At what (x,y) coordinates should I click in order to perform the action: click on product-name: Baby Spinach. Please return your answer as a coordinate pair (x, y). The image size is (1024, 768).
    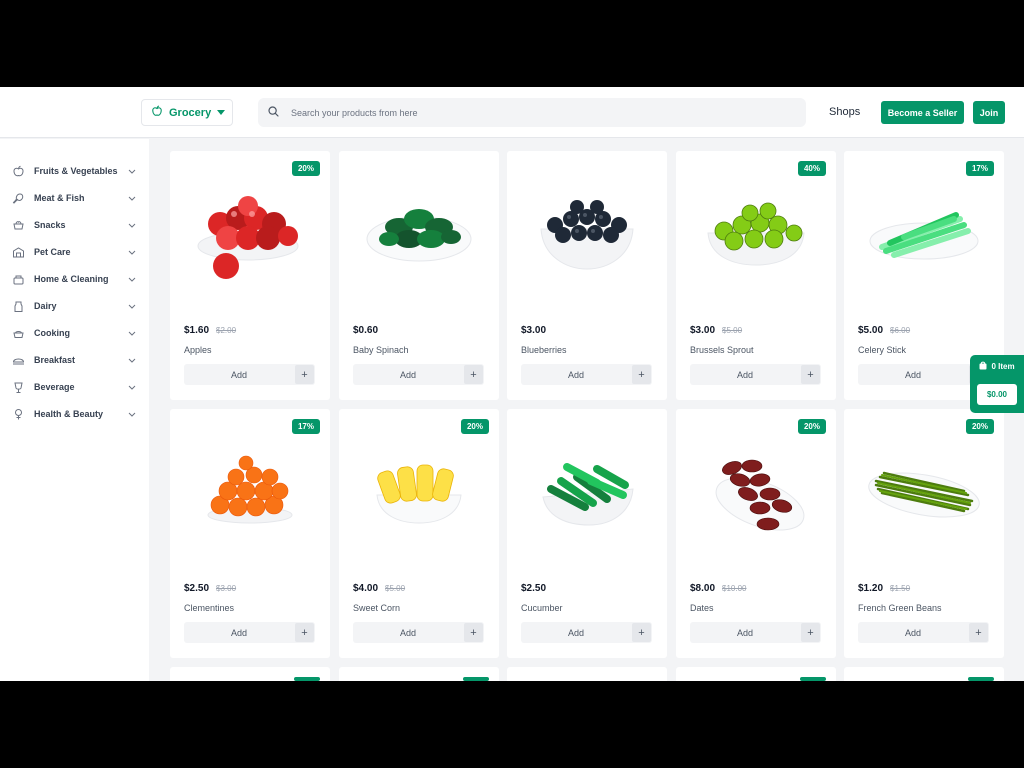
    Looking at the image, I should click on (381, 350).